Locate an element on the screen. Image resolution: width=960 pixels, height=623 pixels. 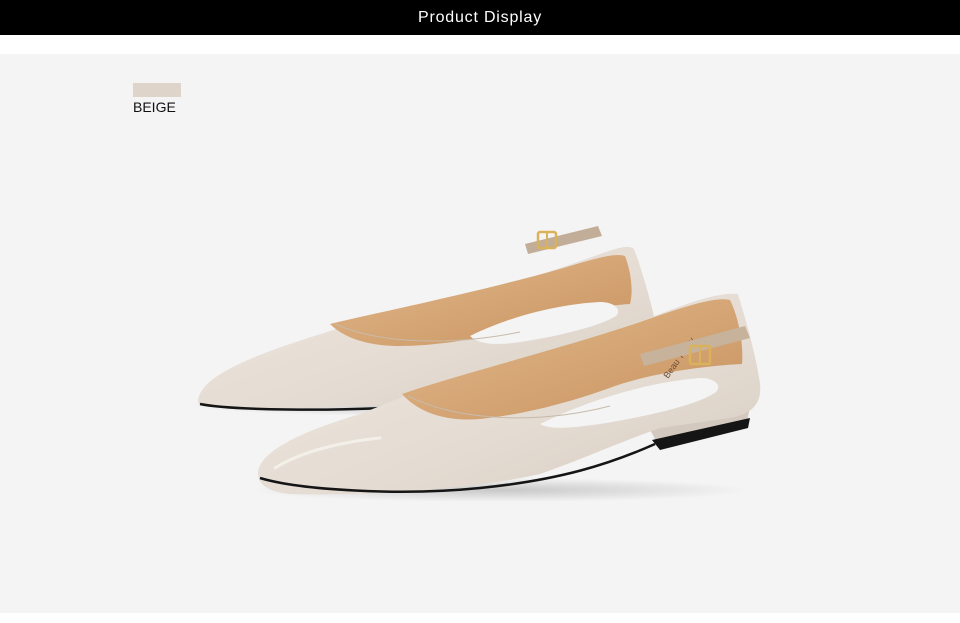
page-title: Product Display is located at coordinates (480, 17).